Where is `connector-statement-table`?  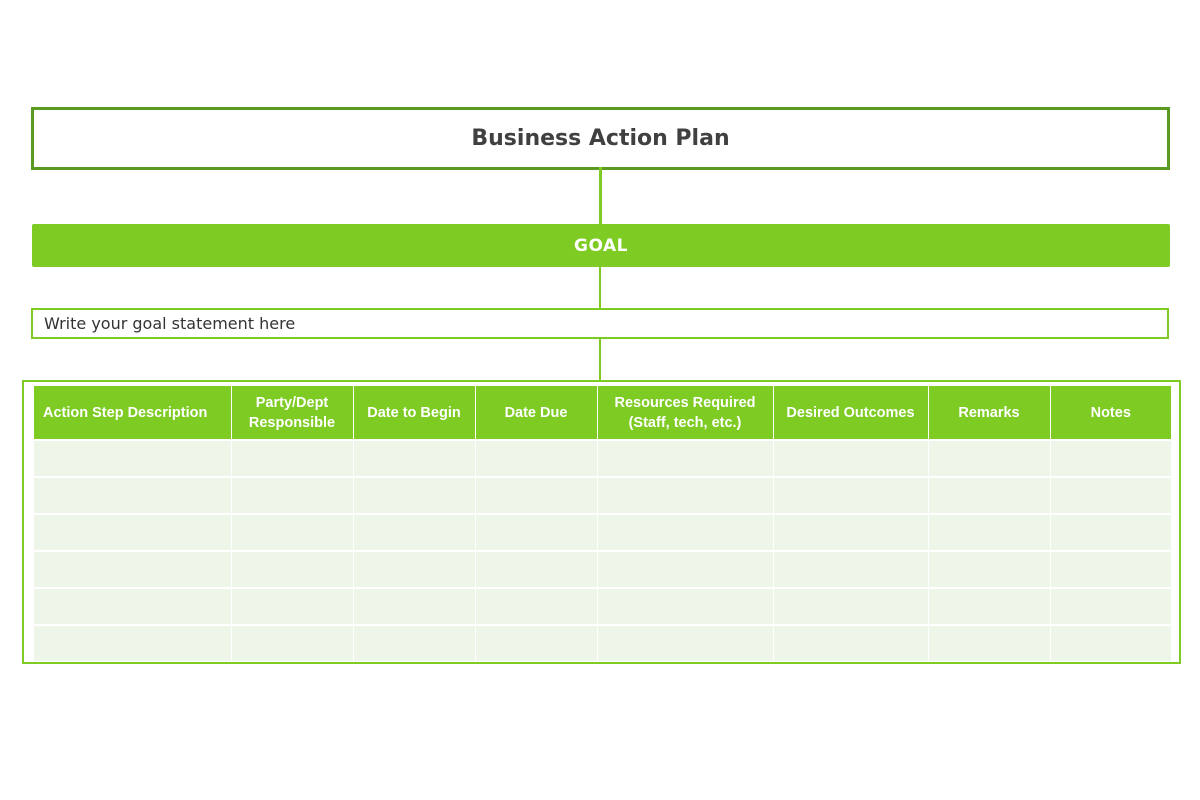
connector-statement-table is located at coordinates (600, 359).